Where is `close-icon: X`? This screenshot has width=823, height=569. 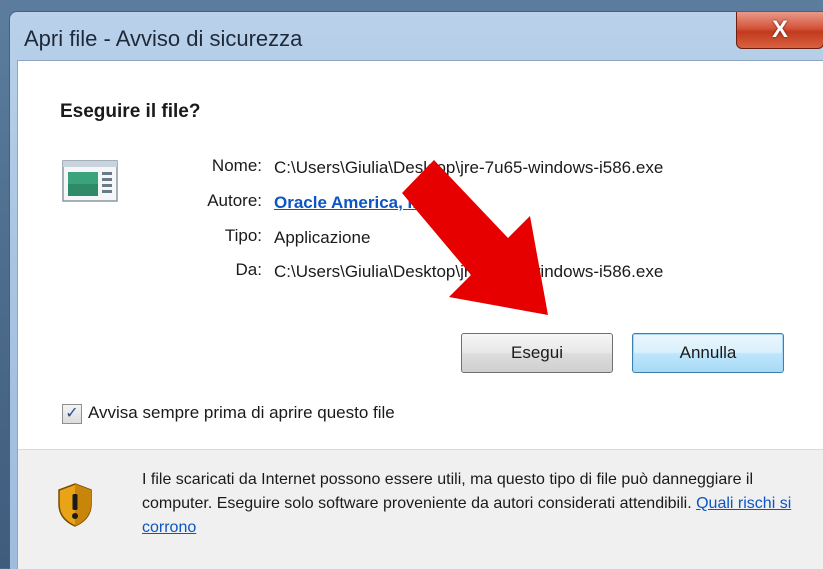 close-icon: X is located at coordinates (779, 29).